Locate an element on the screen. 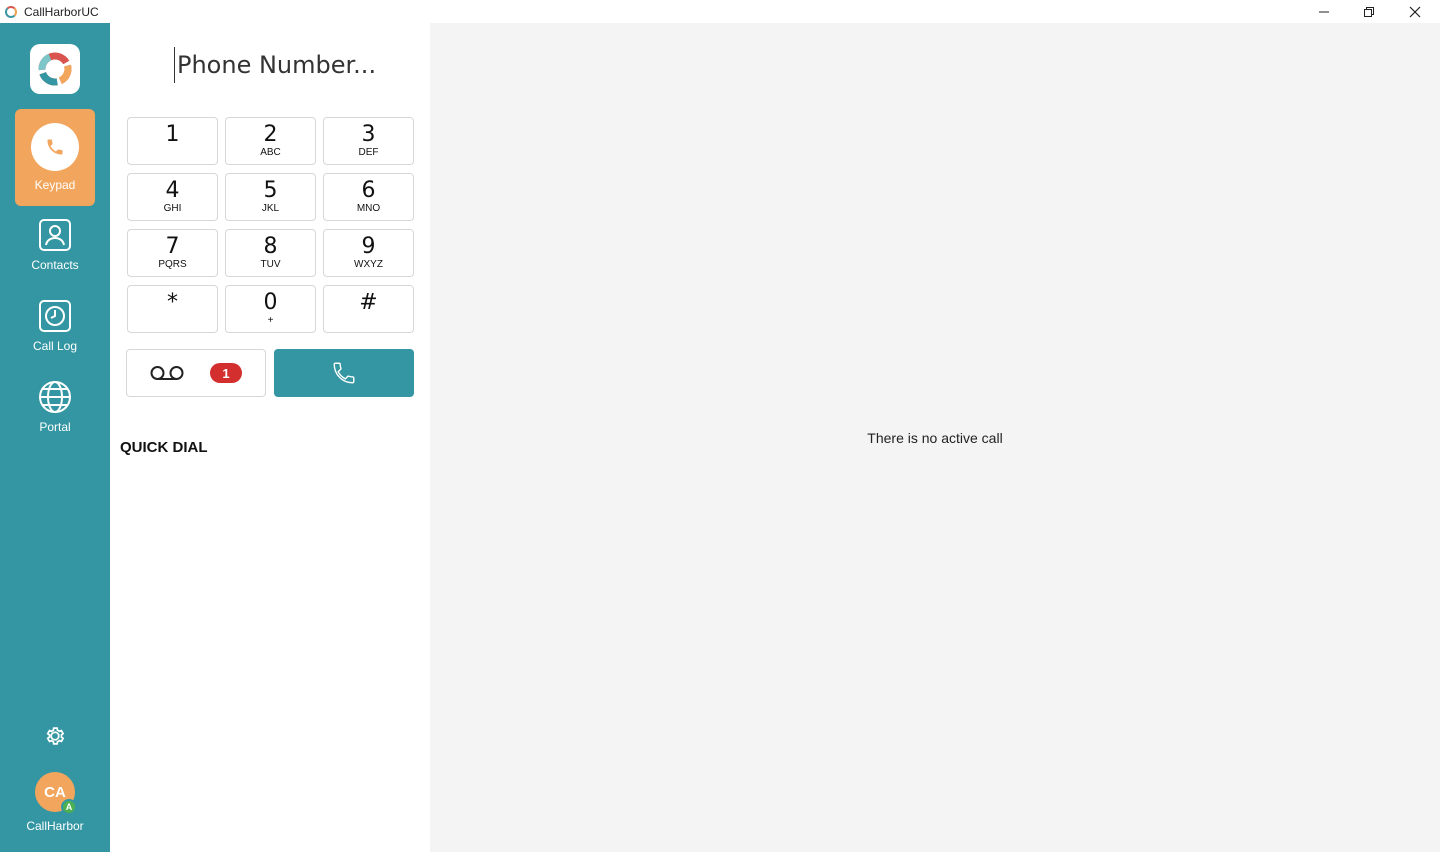 Image resolution: width=1440 pixels, height=852 pixels. keypad-key: 0 + is located at coordinates (270, 309).